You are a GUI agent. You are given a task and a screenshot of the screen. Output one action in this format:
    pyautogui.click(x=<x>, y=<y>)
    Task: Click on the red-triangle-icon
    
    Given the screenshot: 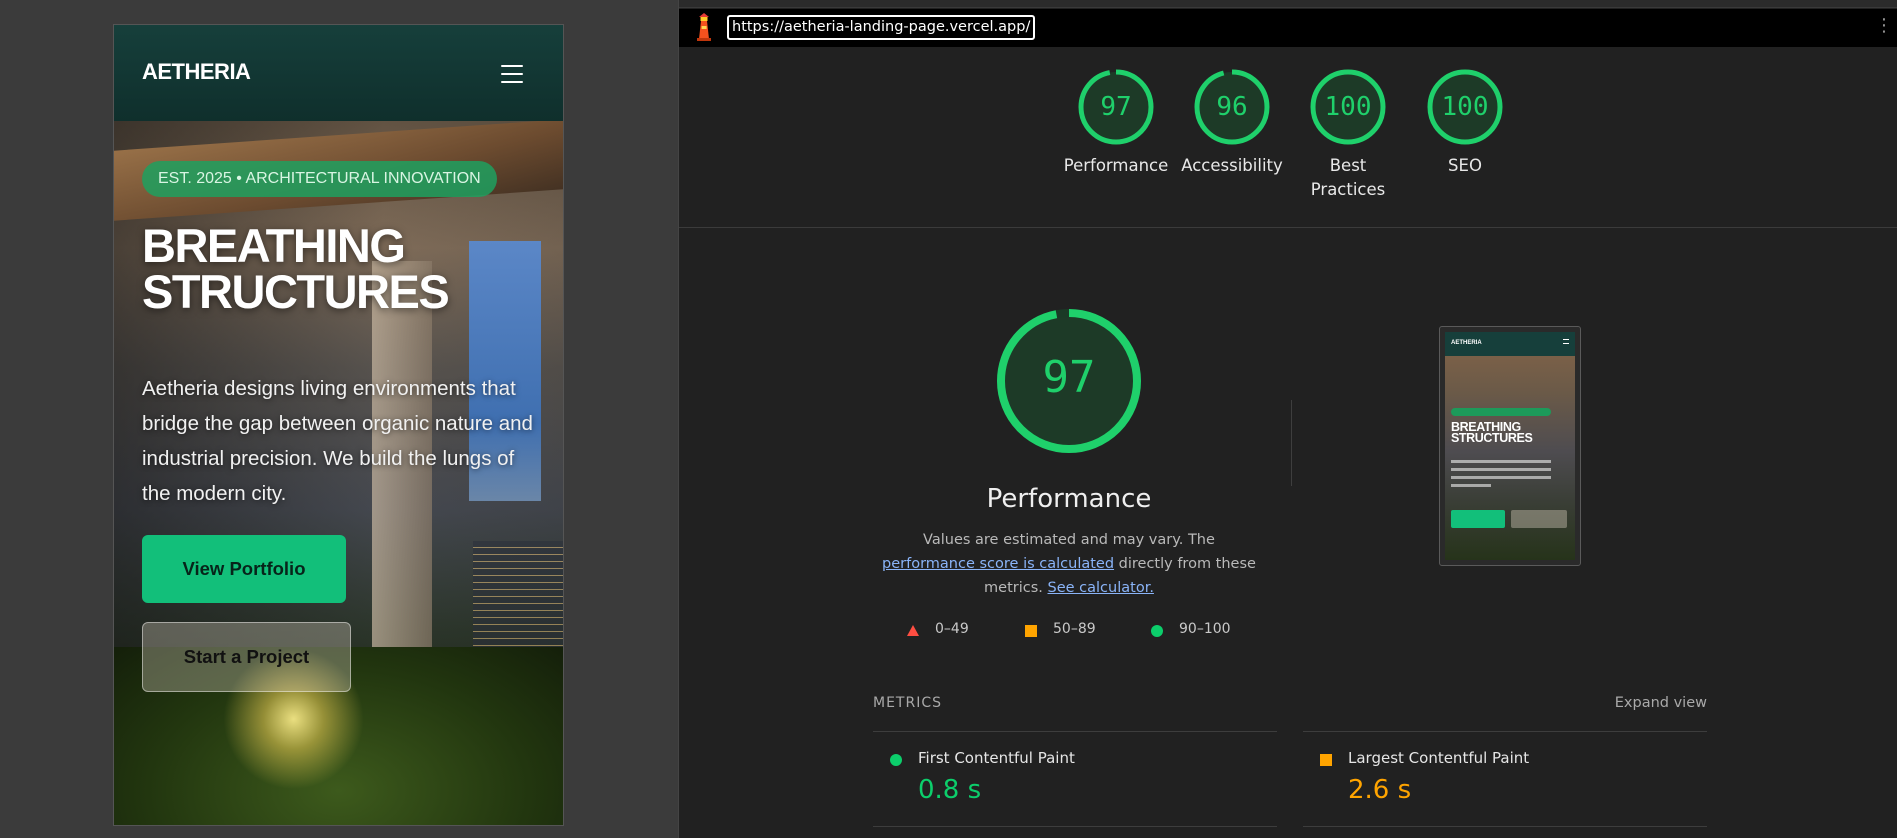 What is the action you would take?
    pyautogui.click(x=913, y=630)
    